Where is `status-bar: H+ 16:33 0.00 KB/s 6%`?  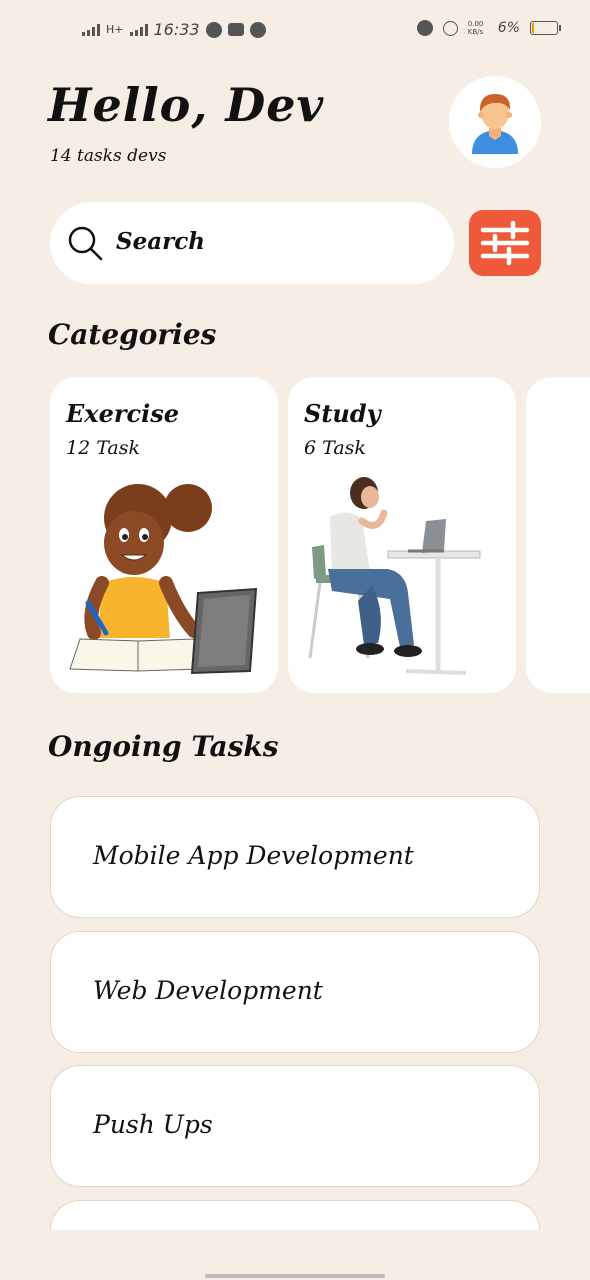
status-bar: H+ 16:33 0.00 KB/s 6% is located at coordinates (295, 32).